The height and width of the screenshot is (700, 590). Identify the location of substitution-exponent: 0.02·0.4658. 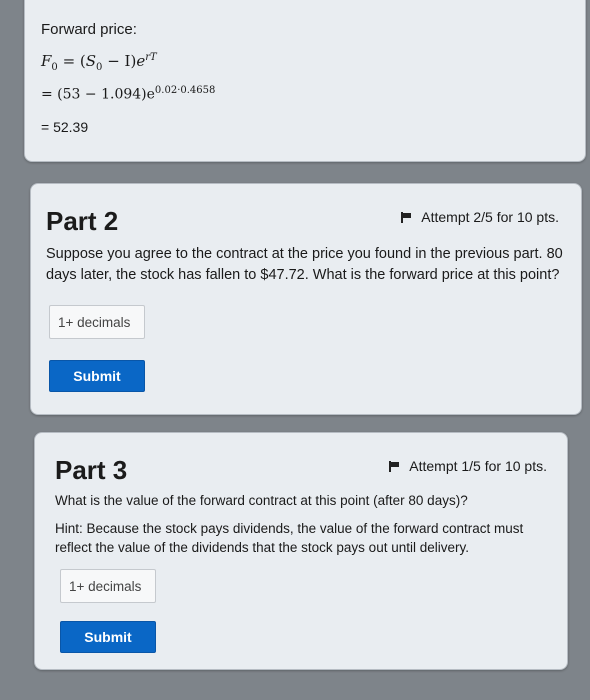
(185, 90).